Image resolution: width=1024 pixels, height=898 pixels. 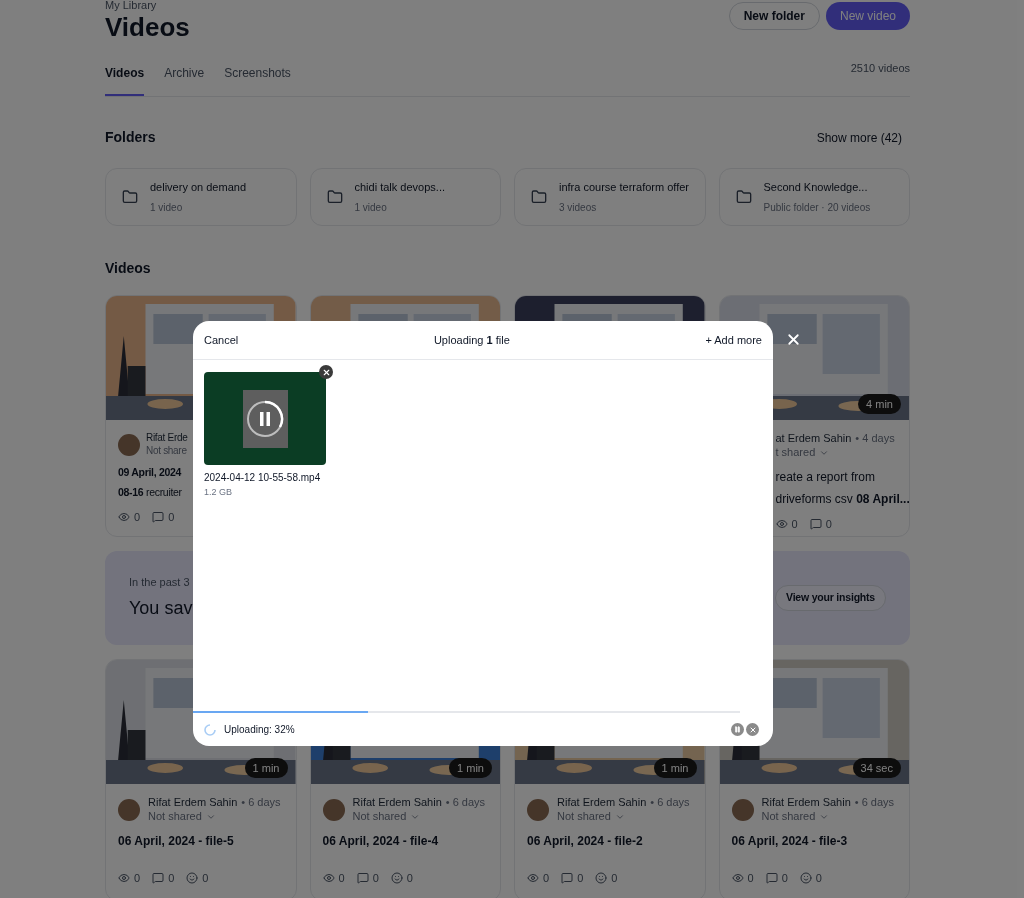 I want to click on video-title: reate a report from, so click(x=825, y=477).